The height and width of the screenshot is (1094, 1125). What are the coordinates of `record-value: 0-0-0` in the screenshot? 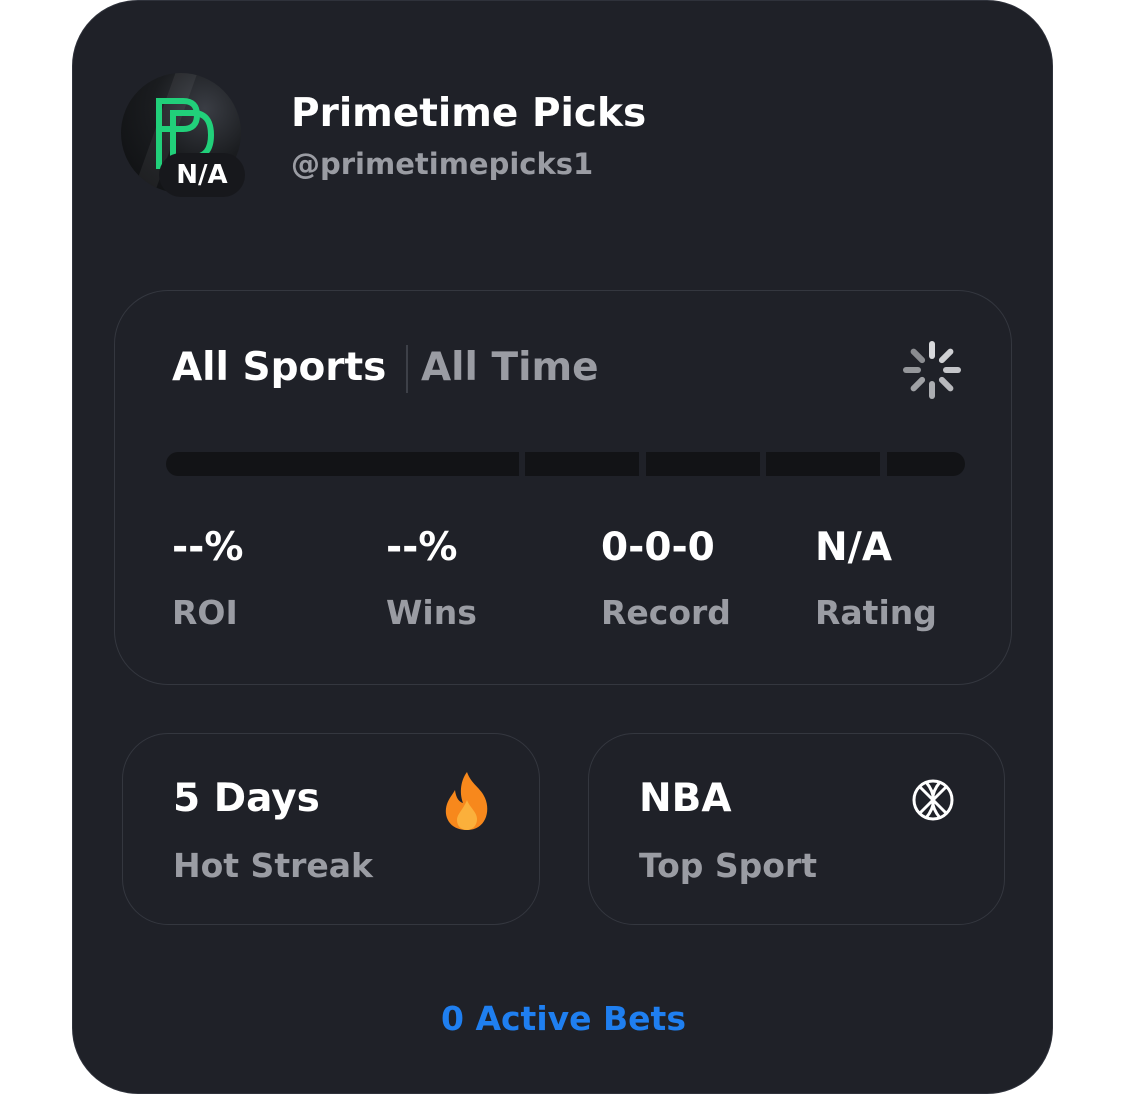 It's located at (658, 547).